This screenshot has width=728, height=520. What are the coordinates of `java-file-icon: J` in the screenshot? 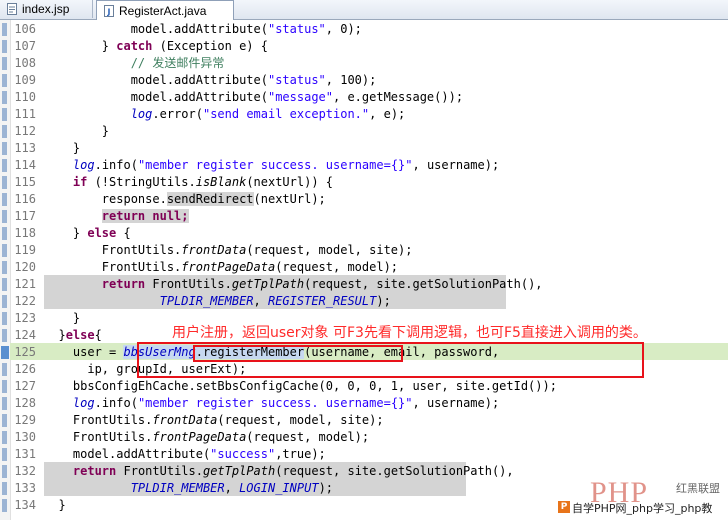 It's located at (109, 10).